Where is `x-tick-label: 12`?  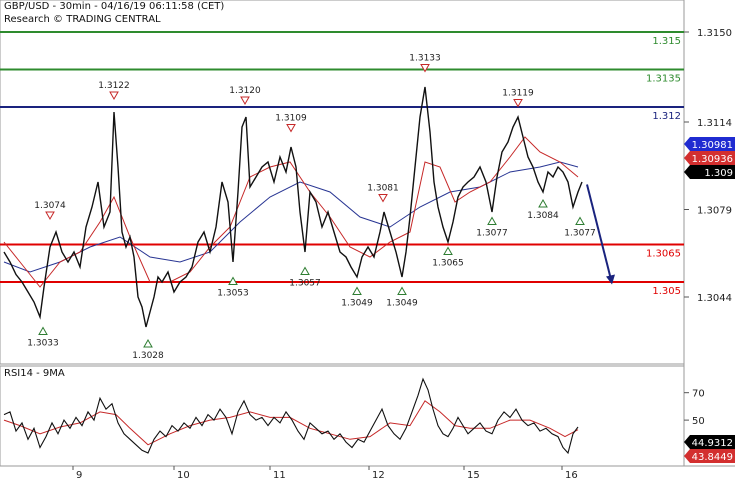 x-tick-label: 12 is located at coordinates (378, 475).